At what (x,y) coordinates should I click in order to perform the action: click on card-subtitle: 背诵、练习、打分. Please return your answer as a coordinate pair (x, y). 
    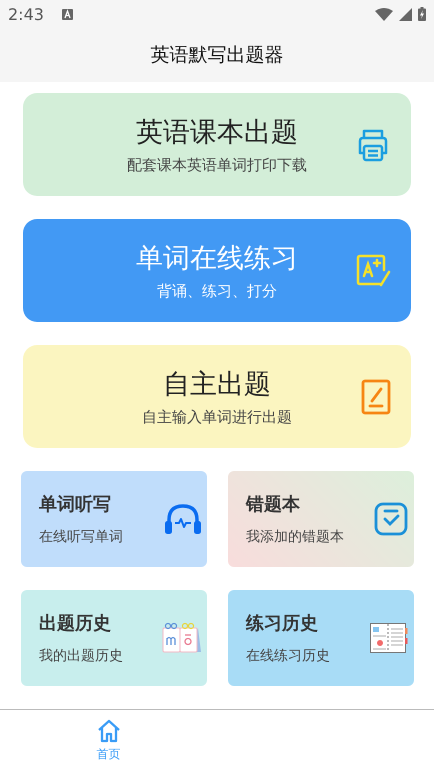
    Looking at the image, I should click on (217, 291).